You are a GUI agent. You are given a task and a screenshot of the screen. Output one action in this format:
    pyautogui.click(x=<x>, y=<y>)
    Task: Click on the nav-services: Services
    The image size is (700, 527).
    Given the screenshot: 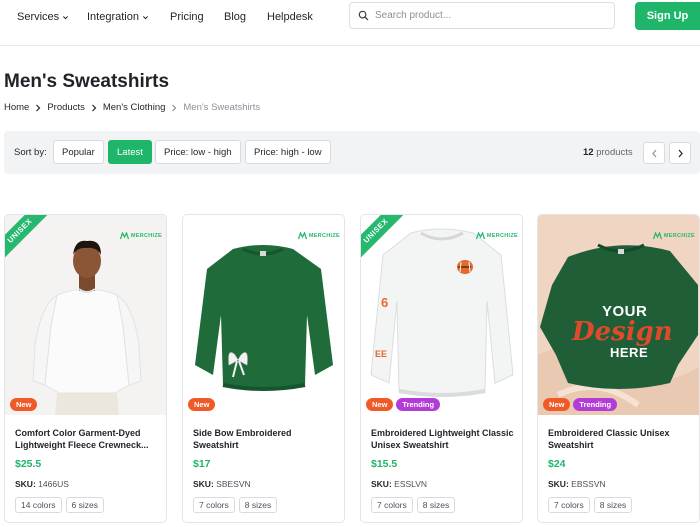 What is the action you would take?
    pyautogui.click(x=43, y=17)
    